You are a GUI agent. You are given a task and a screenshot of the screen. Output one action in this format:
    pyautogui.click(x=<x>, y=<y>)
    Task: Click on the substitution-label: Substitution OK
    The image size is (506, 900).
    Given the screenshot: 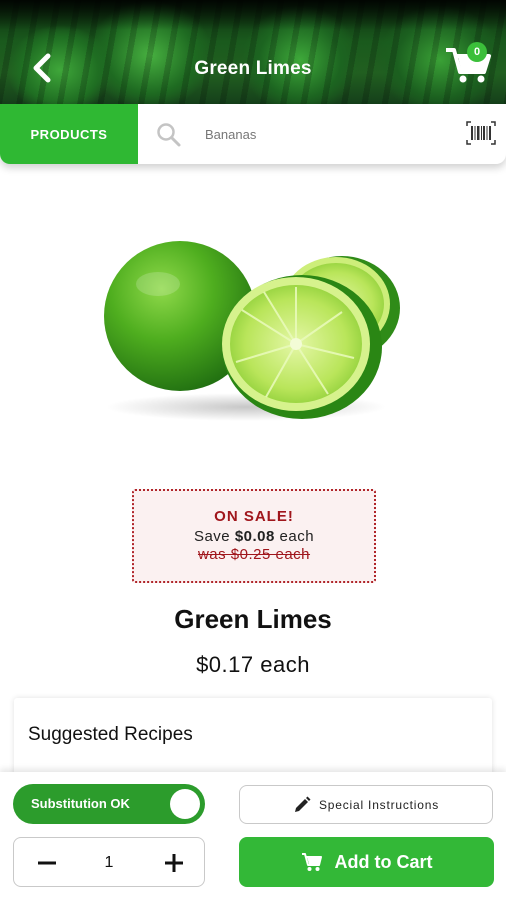 What is the action you would take?
    pyautogui.click(x=80, y=803)
    